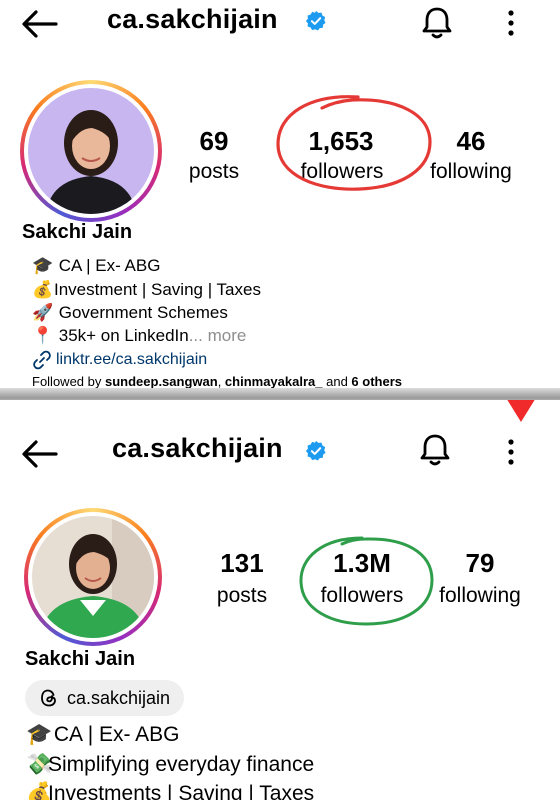 The width and height of the screenshot is (560, 800). Describe the element at coordinates (143, 312) in the screenshot. I see `bio-text: Government Schemes` at that location.